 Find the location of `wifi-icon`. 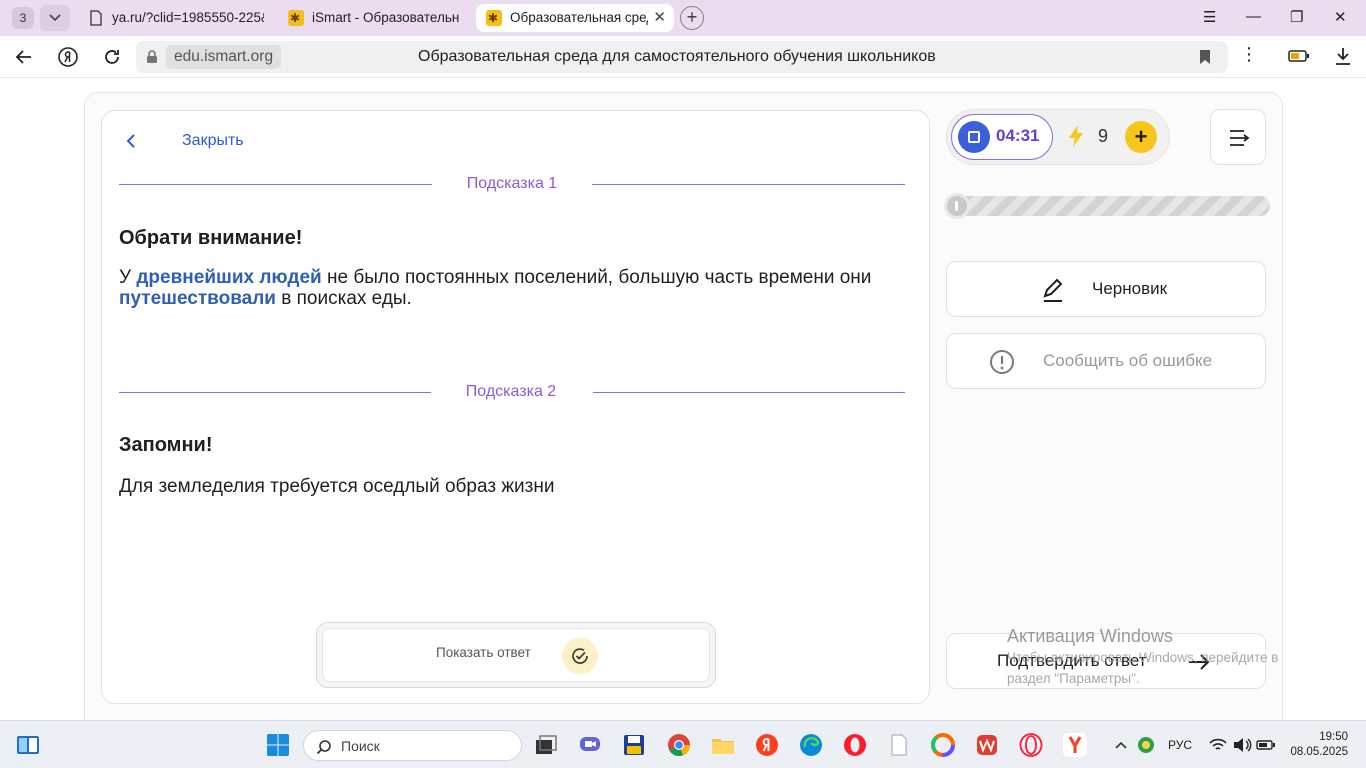

wifi-icon is located at coordinates (1218, 745).